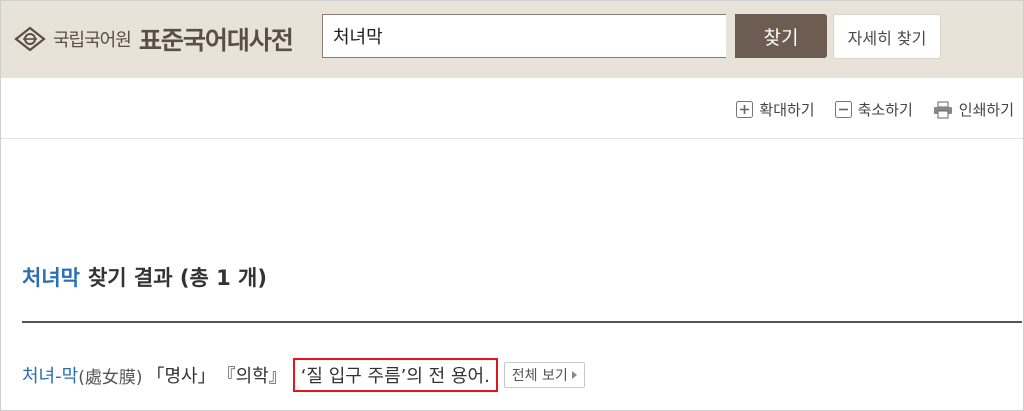 The width and height of the screenshot is (1024, 411). Describe the element at coordinates (986, 110) in the screenshot. I see `print-label: 인쇄하기` at that location.